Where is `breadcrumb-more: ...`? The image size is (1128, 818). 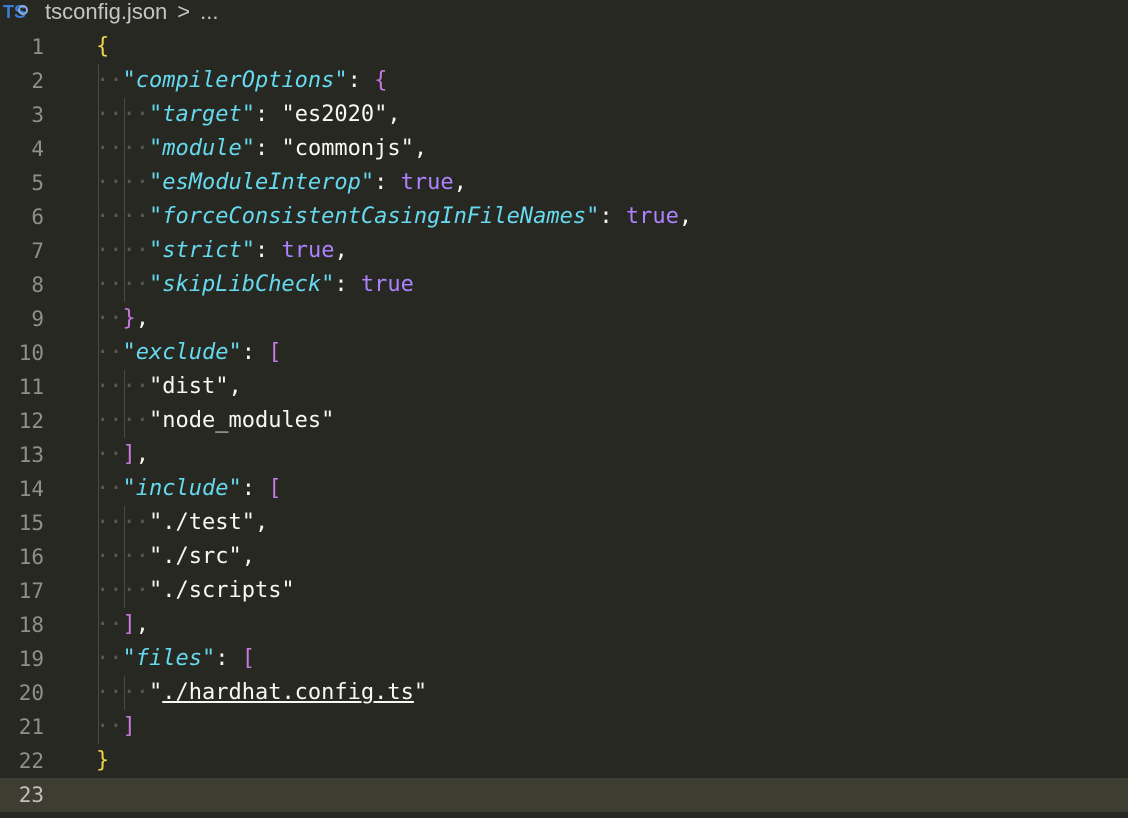 breadcrumb-more: ... is located at coordinates (209, 12).